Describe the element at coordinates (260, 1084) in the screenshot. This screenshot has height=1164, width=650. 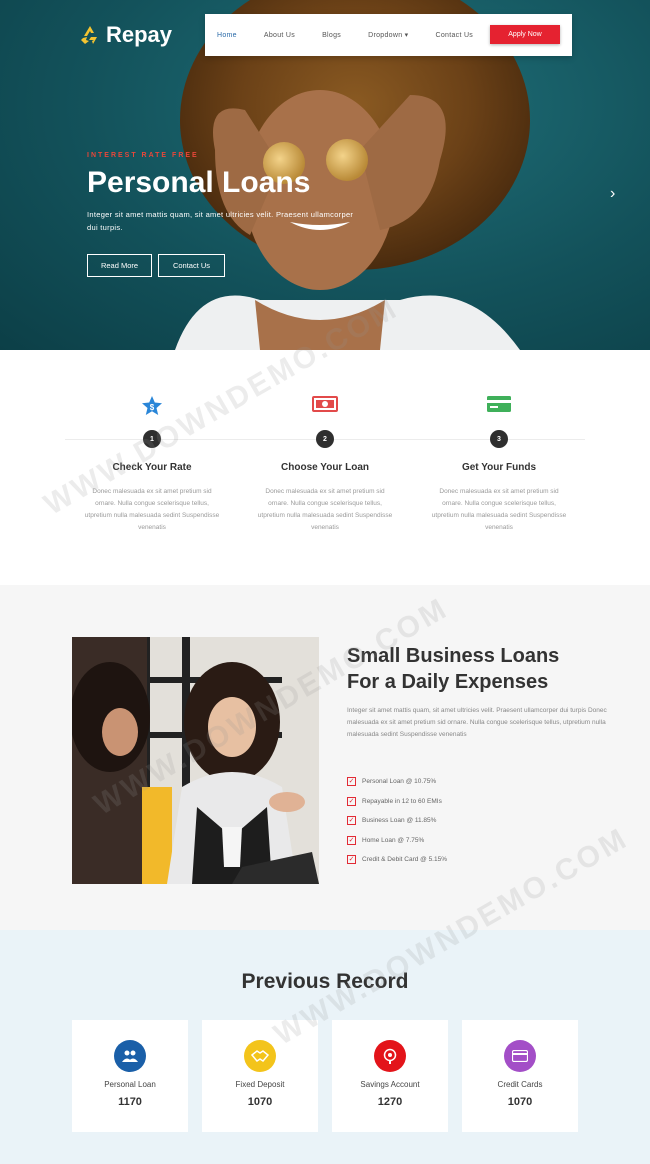
I see `record-label: Fixed Deposit` at that location.